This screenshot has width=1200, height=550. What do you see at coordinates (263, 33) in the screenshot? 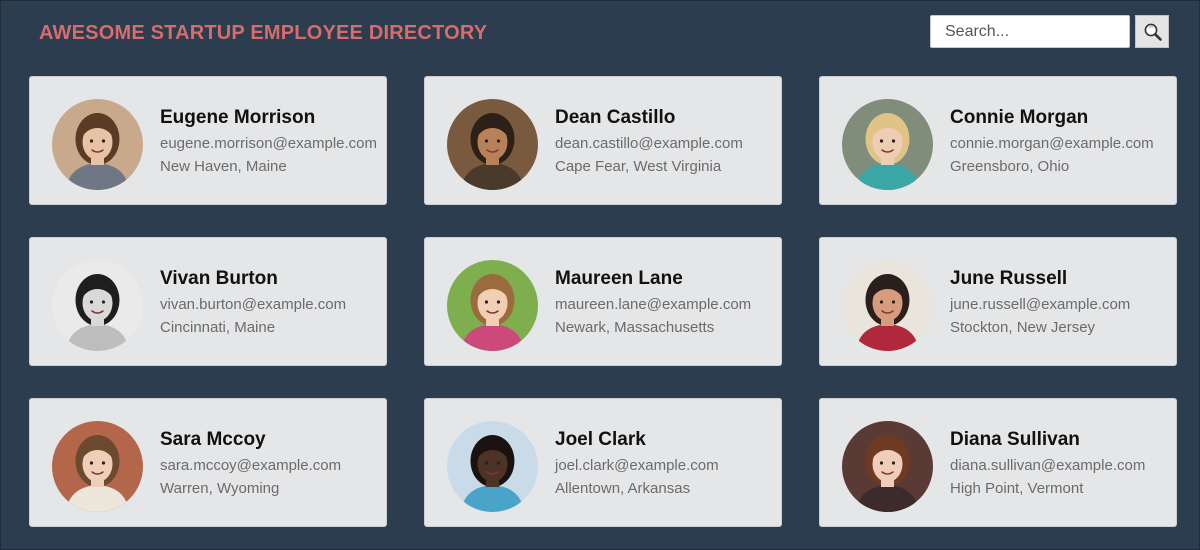
I see `page-title: AWESOME STARTUP EMPLOYEE DIRECTORY` at bounding box center [263, 33].